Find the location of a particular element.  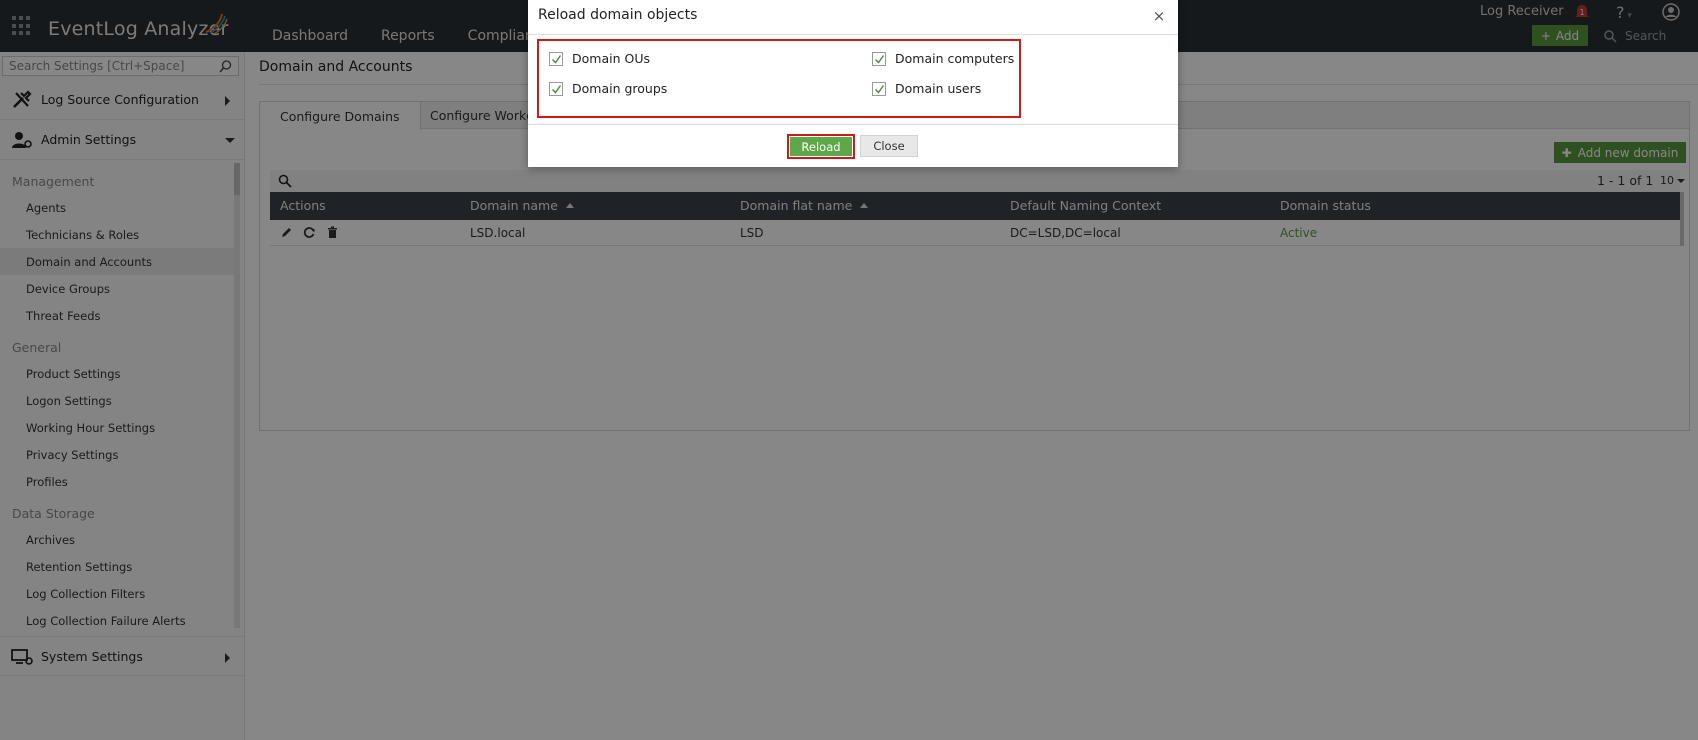

option-domain-computers: Domain computers is located at coordinates (943, 58).